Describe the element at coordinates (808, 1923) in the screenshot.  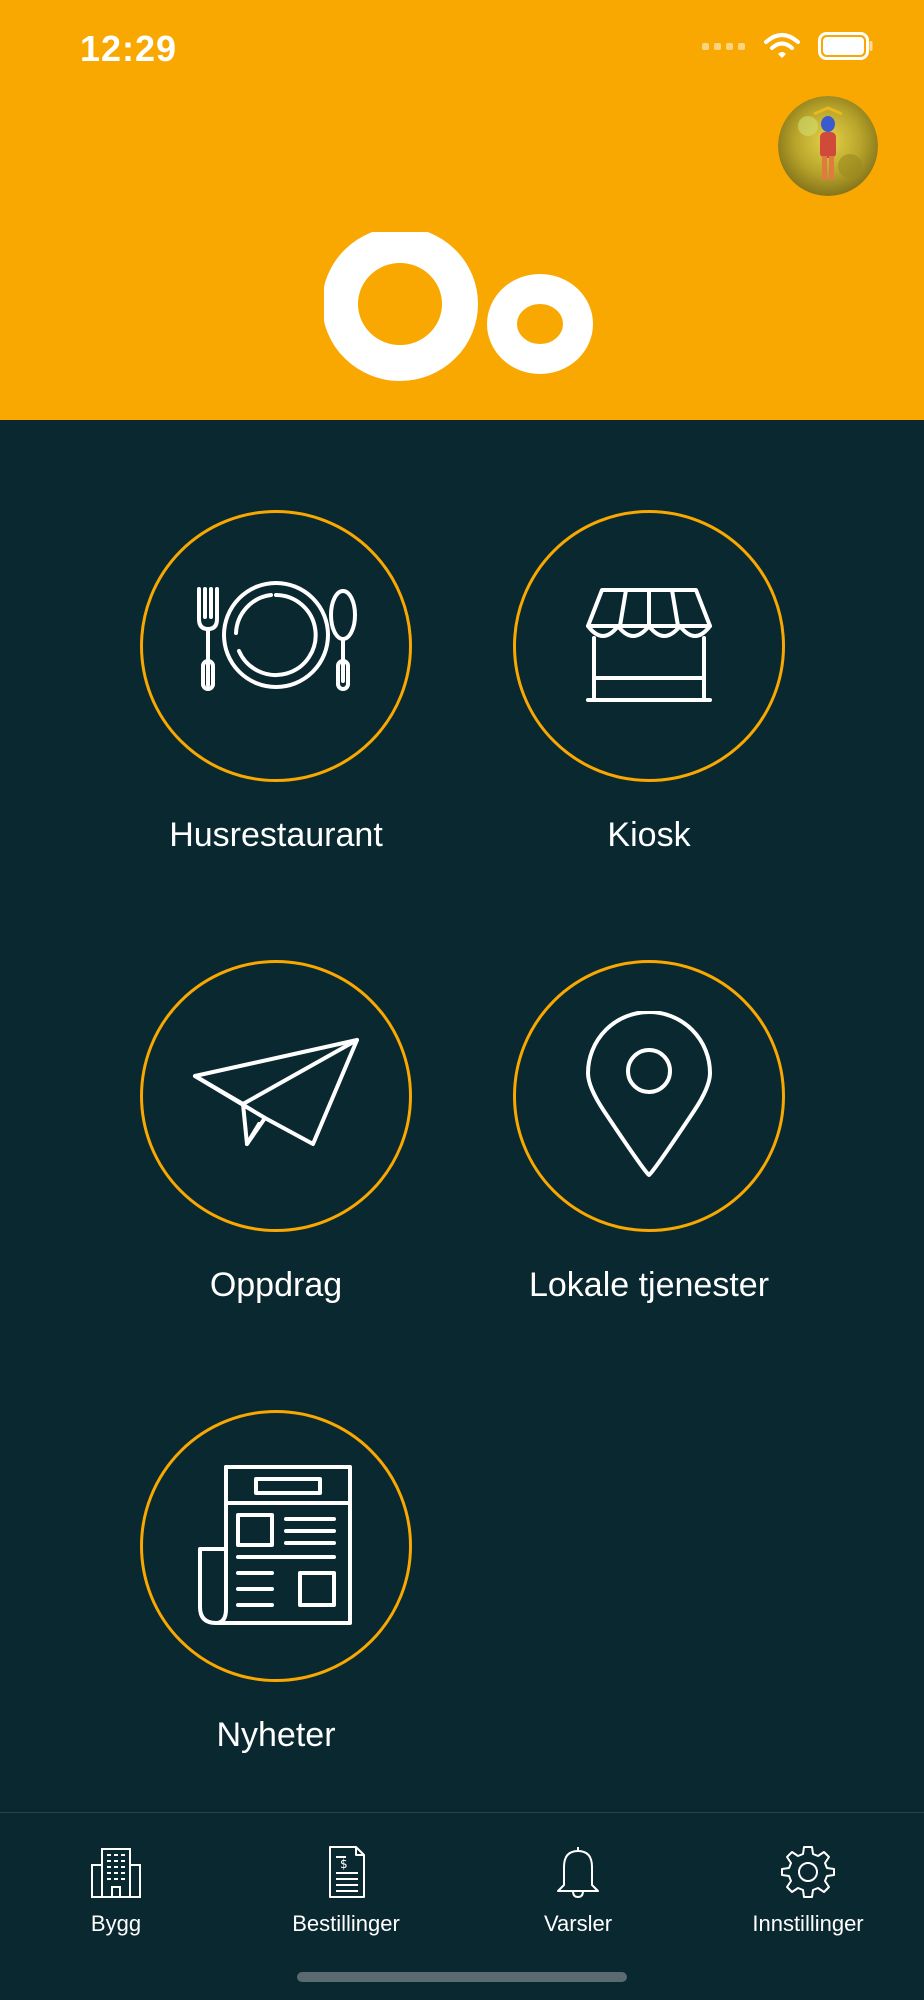
I see `tab-innstillinger-label: Innstillinger` at that location.